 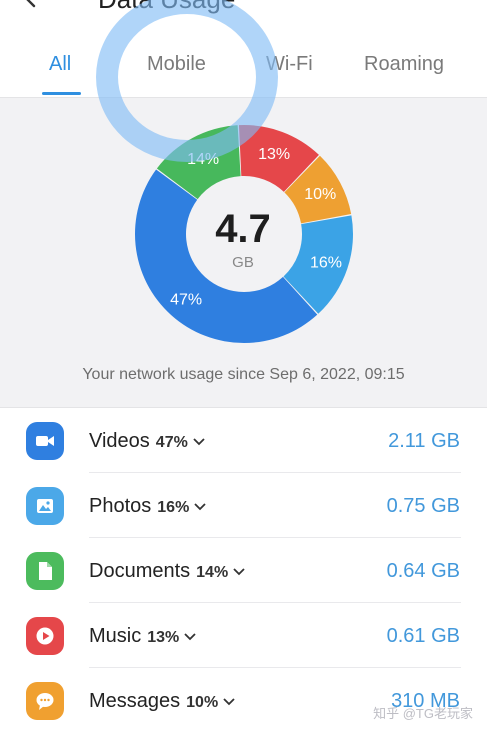 What do you see at coordinates (31, 4) in the screenshot?
I see `back-arrow-icon` at bounding box center [31, 4].